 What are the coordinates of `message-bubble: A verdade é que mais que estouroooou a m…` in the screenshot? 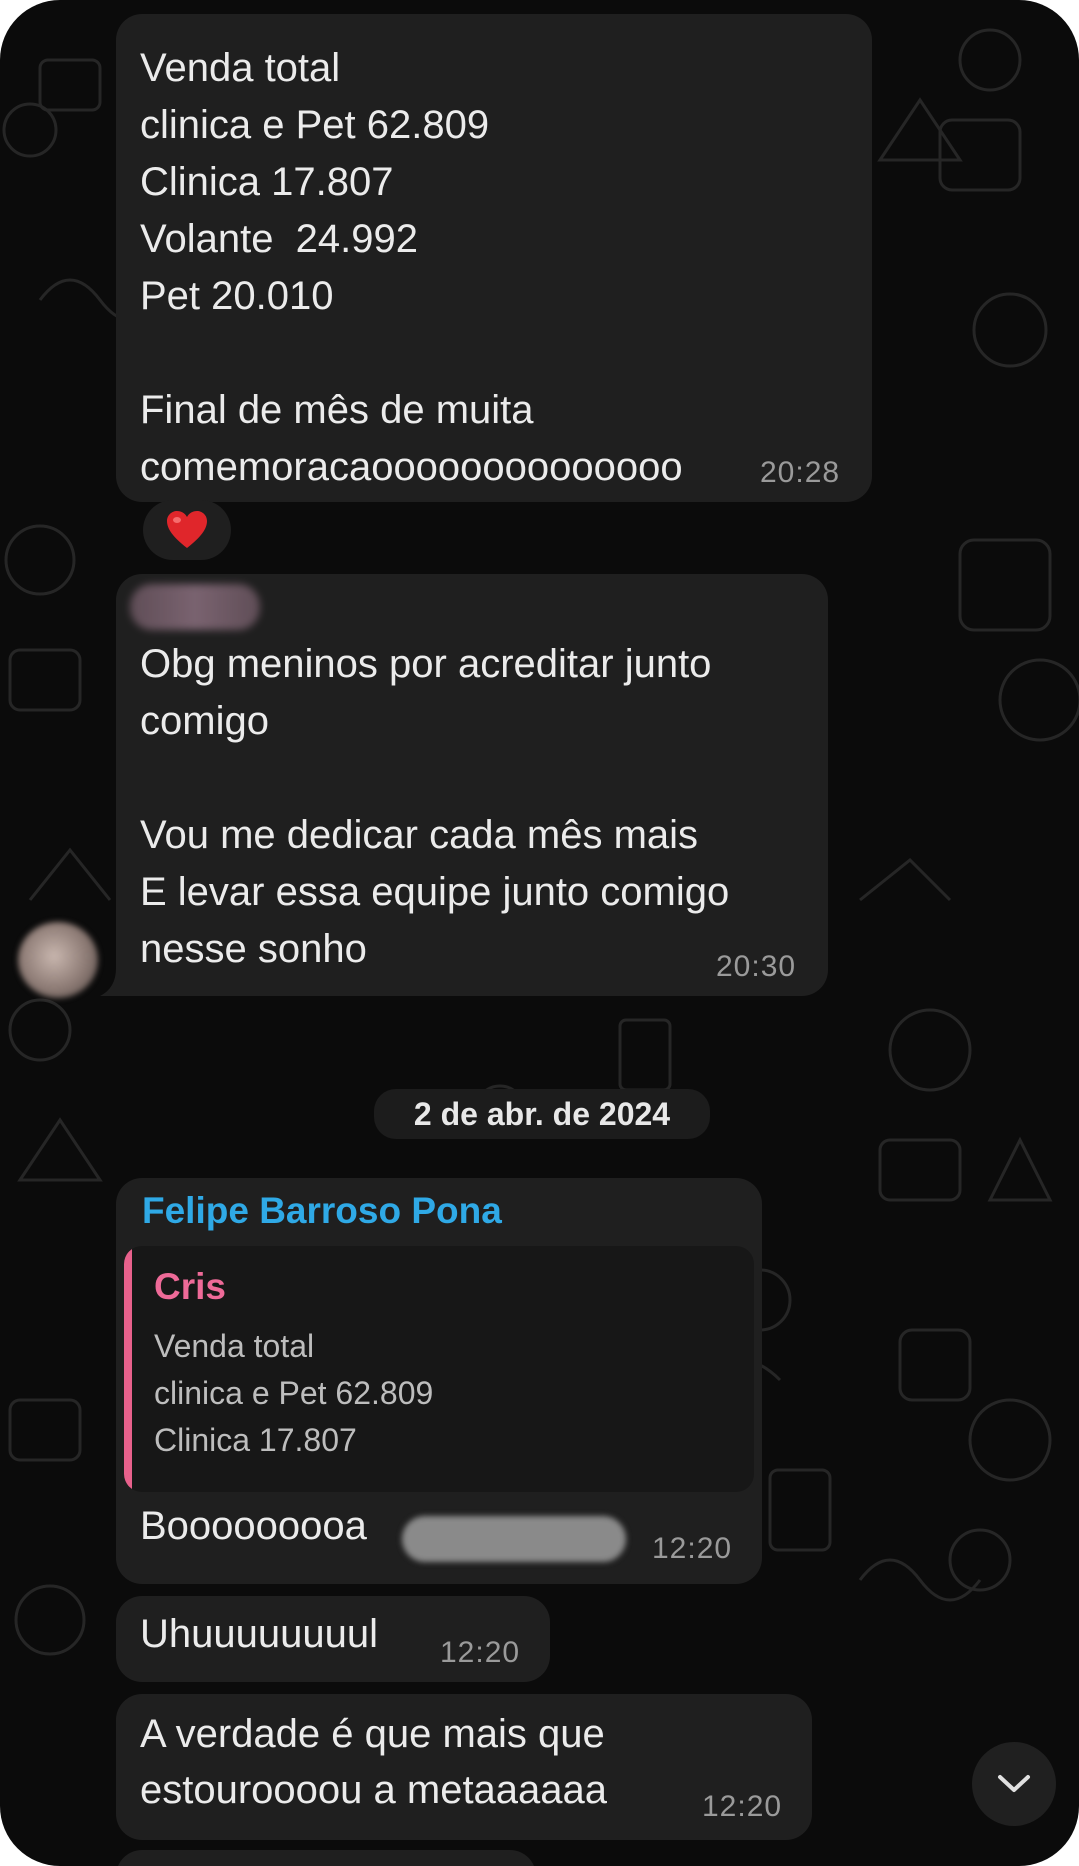 It's located at (464, 1767).